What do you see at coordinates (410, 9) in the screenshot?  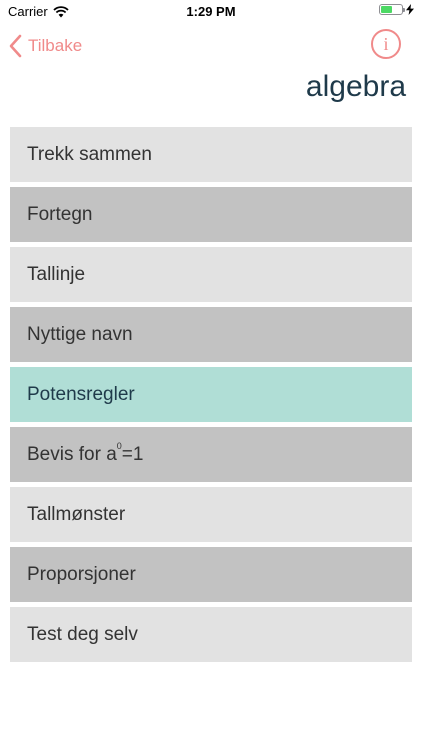 I see `charging-bolt-icon` at bounding box center [410, 9].